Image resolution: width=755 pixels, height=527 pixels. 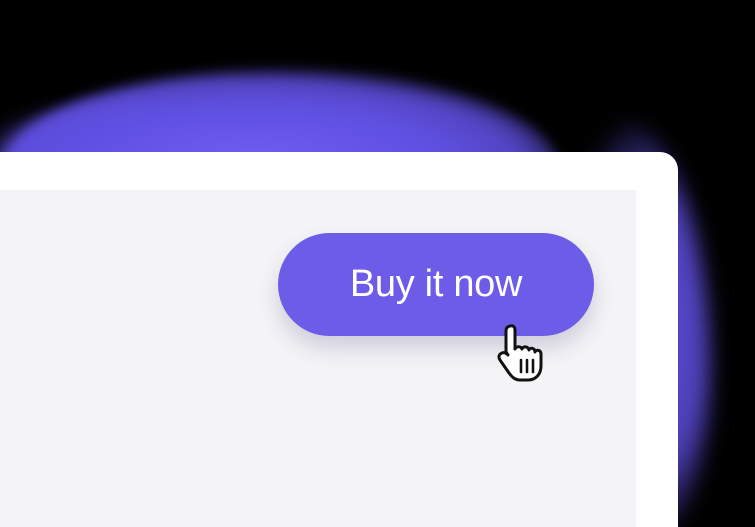 I want to click on buy-it-now-button: Buy it now, so click(x=436, y=284).